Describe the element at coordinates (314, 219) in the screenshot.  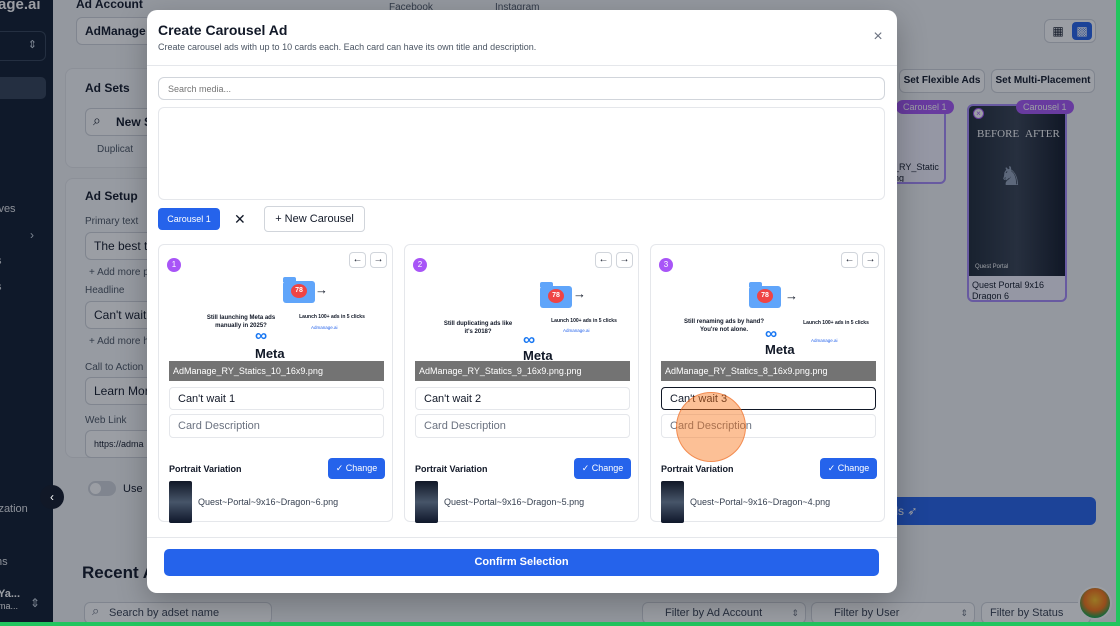
I see `new-carousel-button: + New Carousel` at that location.